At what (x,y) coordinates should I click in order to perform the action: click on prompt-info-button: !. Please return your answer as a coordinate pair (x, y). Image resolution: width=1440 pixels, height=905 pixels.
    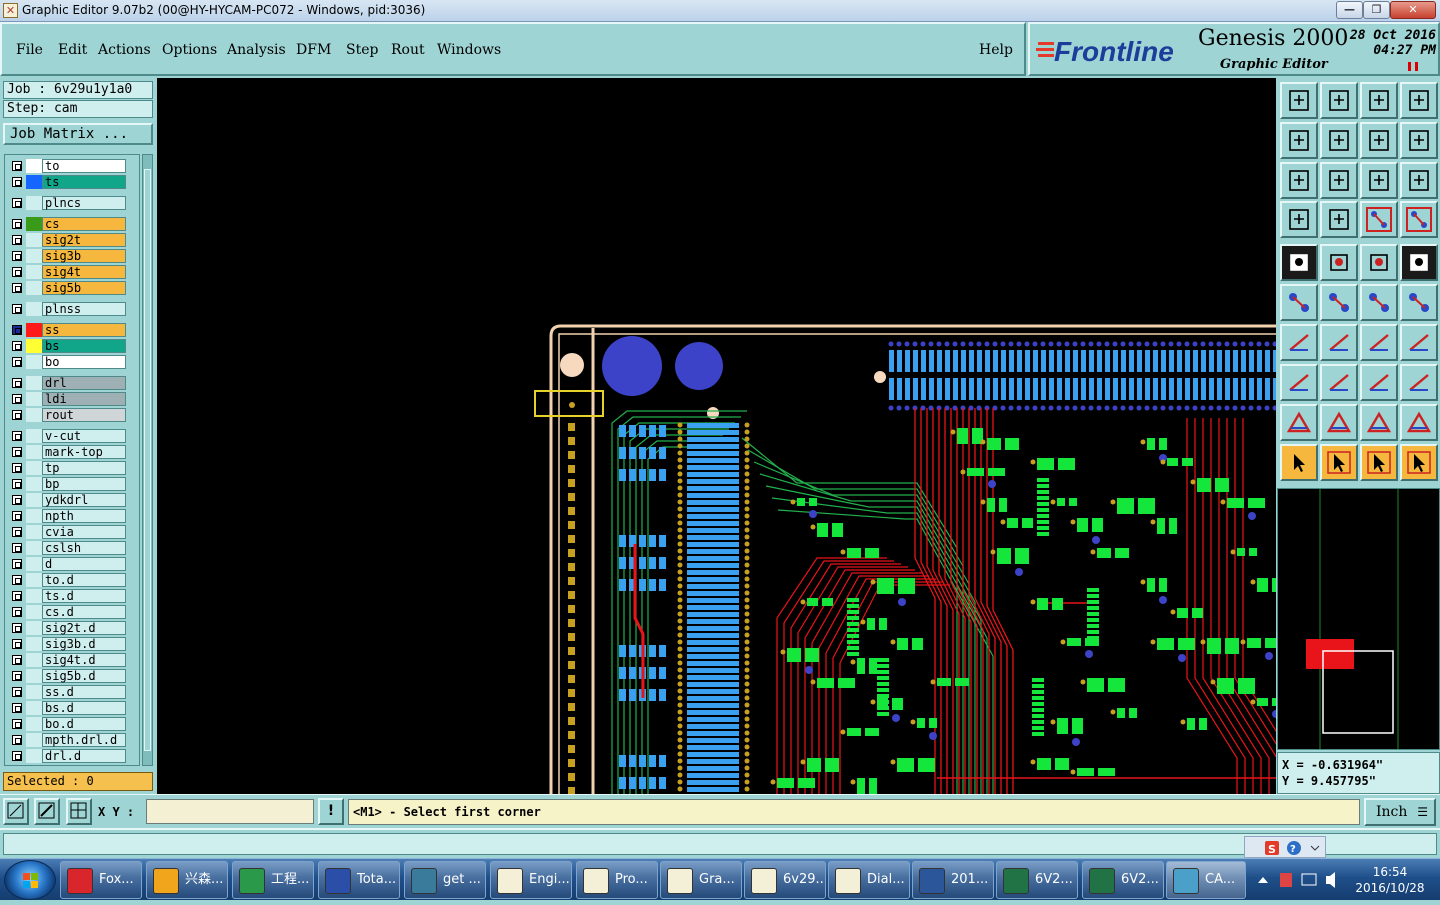
    Looking at the image, I should click on (331, 811).